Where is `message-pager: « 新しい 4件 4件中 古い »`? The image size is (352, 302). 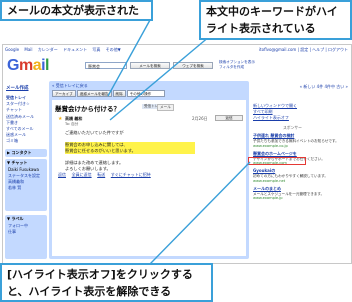 message-pager: « 新しい 4件 4件中 古い » is located at coordinates (324, 87).